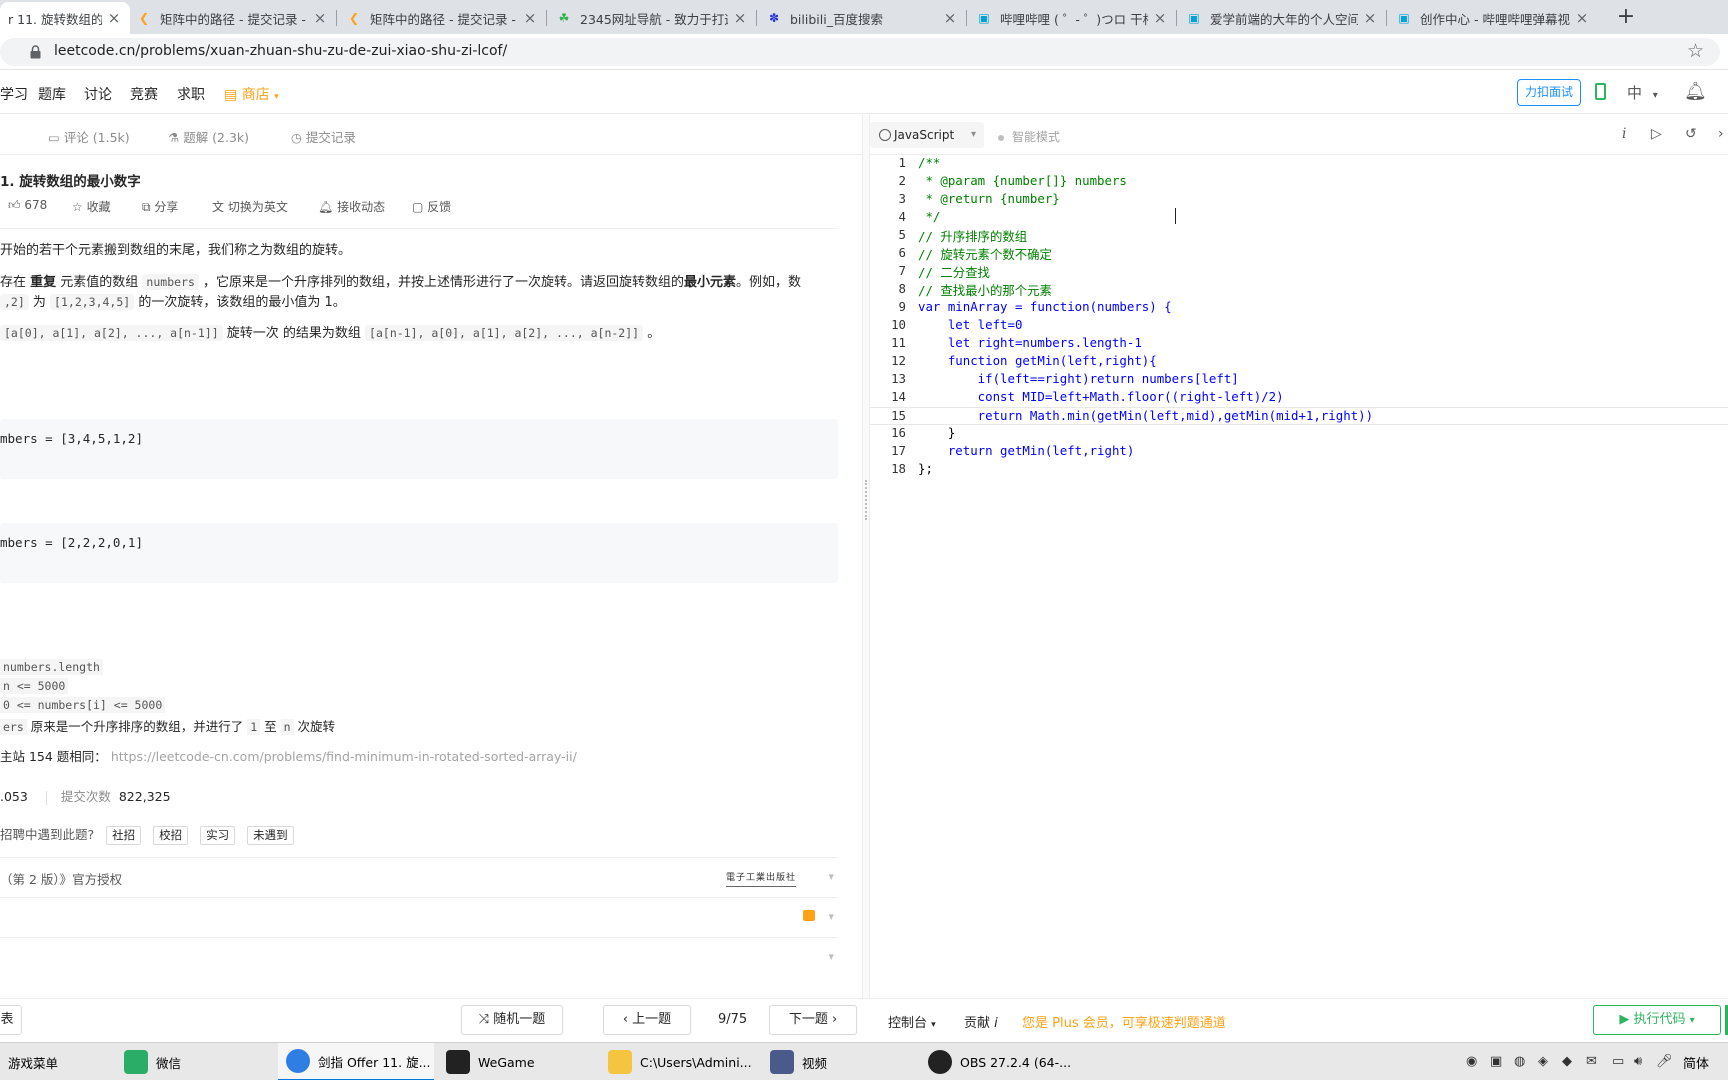  Describe the element at coordinates (354, 18) in the screenshot. I see `leetcode-icon: ❮` at that location.